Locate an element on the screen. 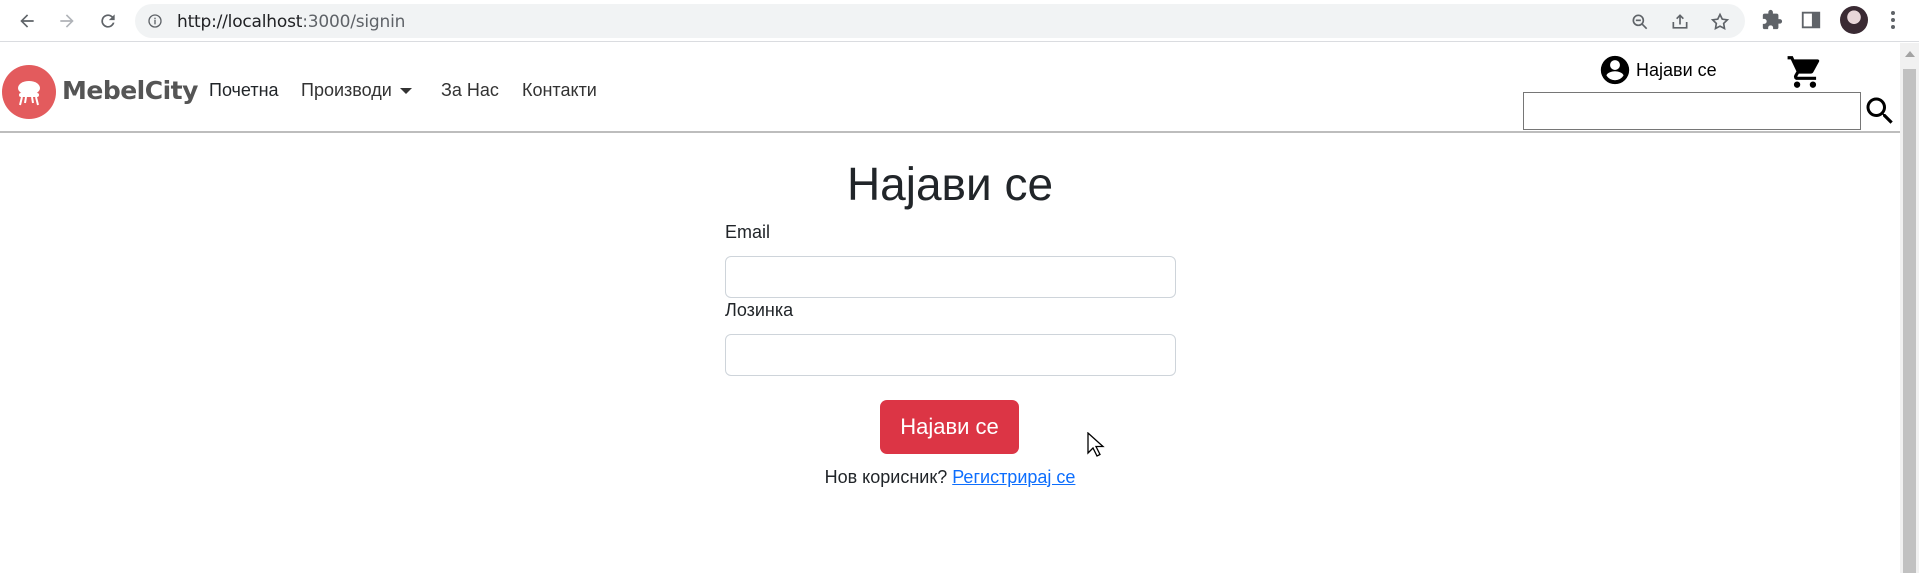 This screenshot has width=1919, height=573. password-field is located at coordinates (950, 355).